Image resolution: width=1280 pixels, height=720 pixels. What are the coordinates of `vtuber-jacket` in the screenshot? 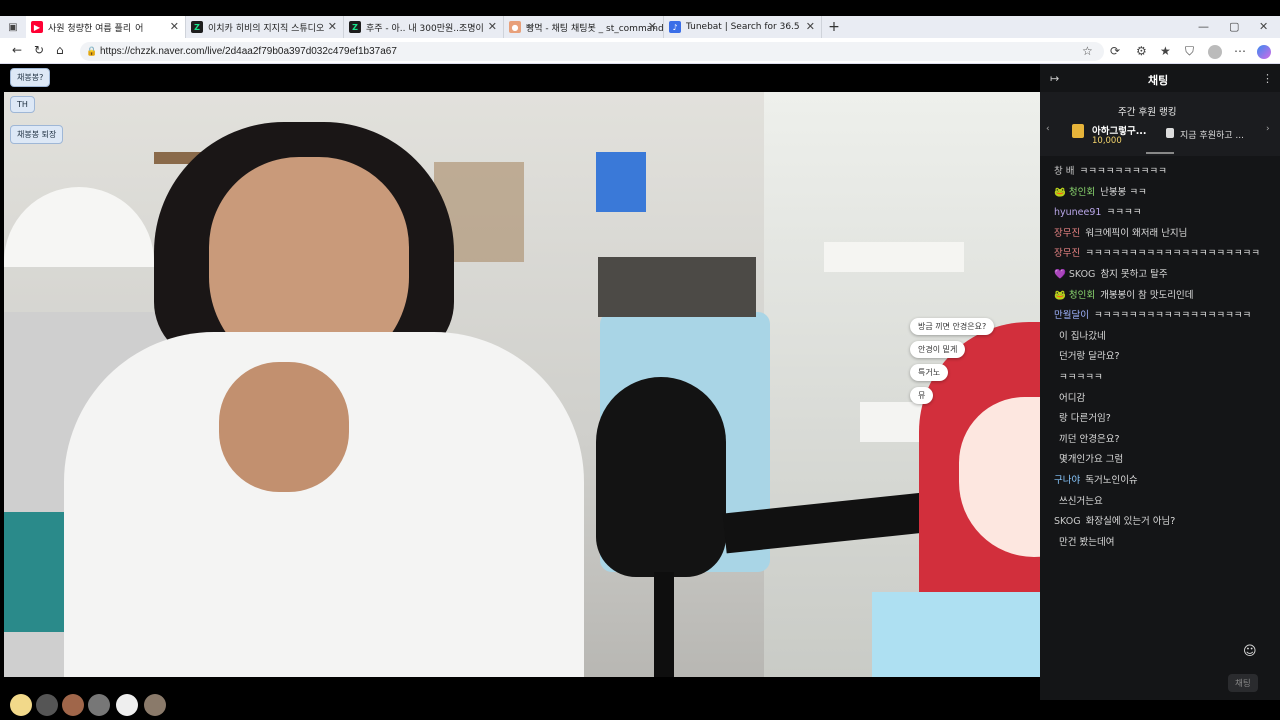 It's located at (956, 634).